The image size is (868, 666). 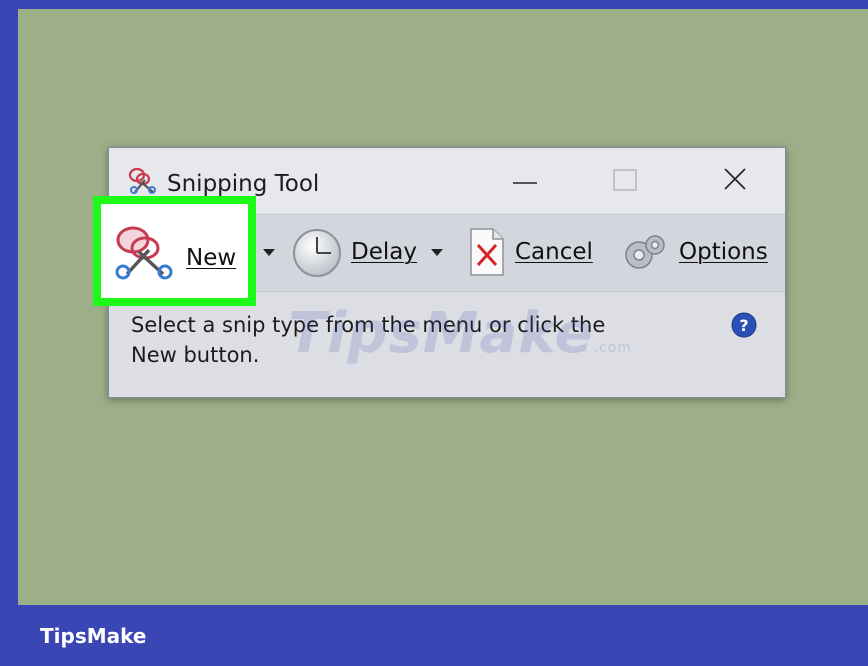 What do you see at coordinates (437, 252) in the screenshot?
I see `delay-dropdown-arrow-icon` at bounding box center [437, 252].